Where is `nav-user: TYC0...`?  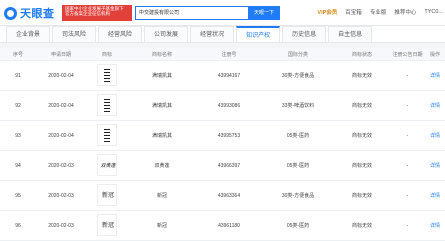 nav-user: TYC0... is located at coordinates (433, 12).